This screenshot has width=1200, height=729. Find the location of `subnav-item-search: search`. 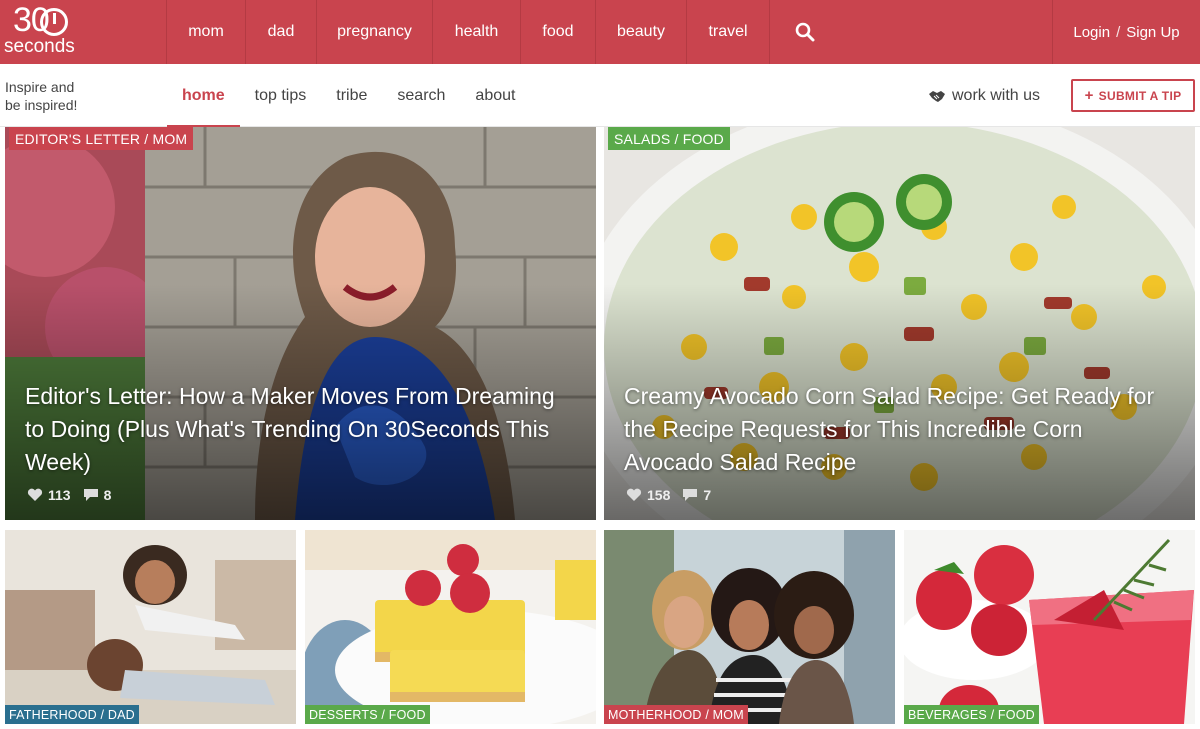

subnav-item-search: search is located at coordinates (421, 95).